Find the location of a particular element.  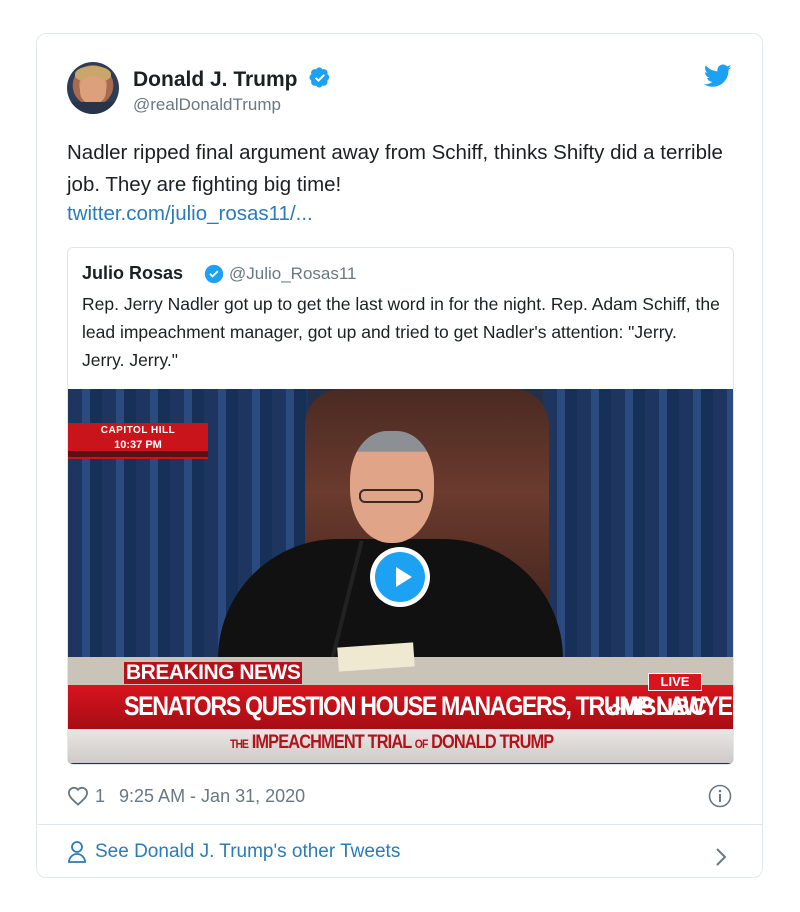

author-name-row: Donald J. Trump is located at coordinates (232, 79).